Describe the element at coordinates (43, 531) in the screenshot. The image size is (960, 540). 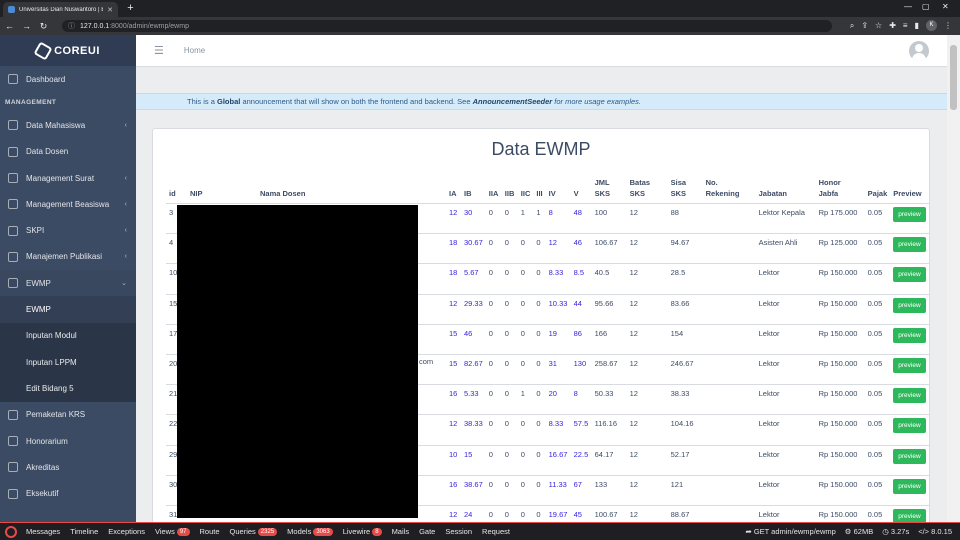
I see `debugbar-tab-messages: Messages` at that location.